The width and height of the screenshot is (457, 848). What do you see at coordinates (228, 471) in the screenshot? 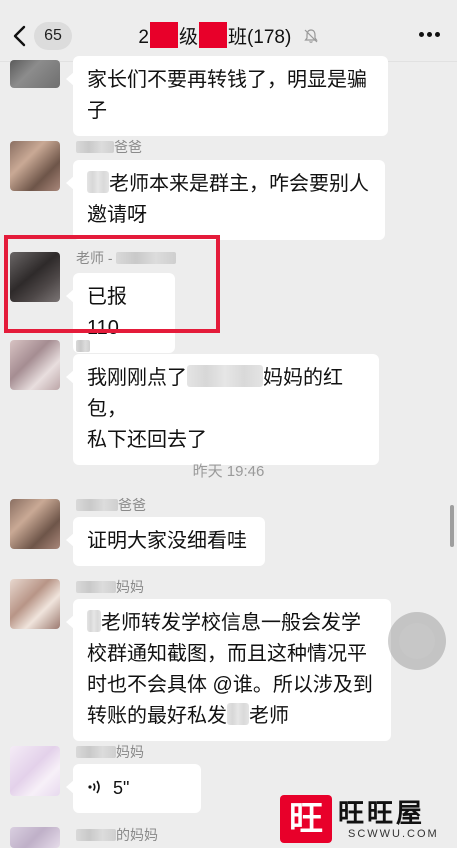
I see `time-divider: 昨天 19:46` at bounding box center [228, 471].